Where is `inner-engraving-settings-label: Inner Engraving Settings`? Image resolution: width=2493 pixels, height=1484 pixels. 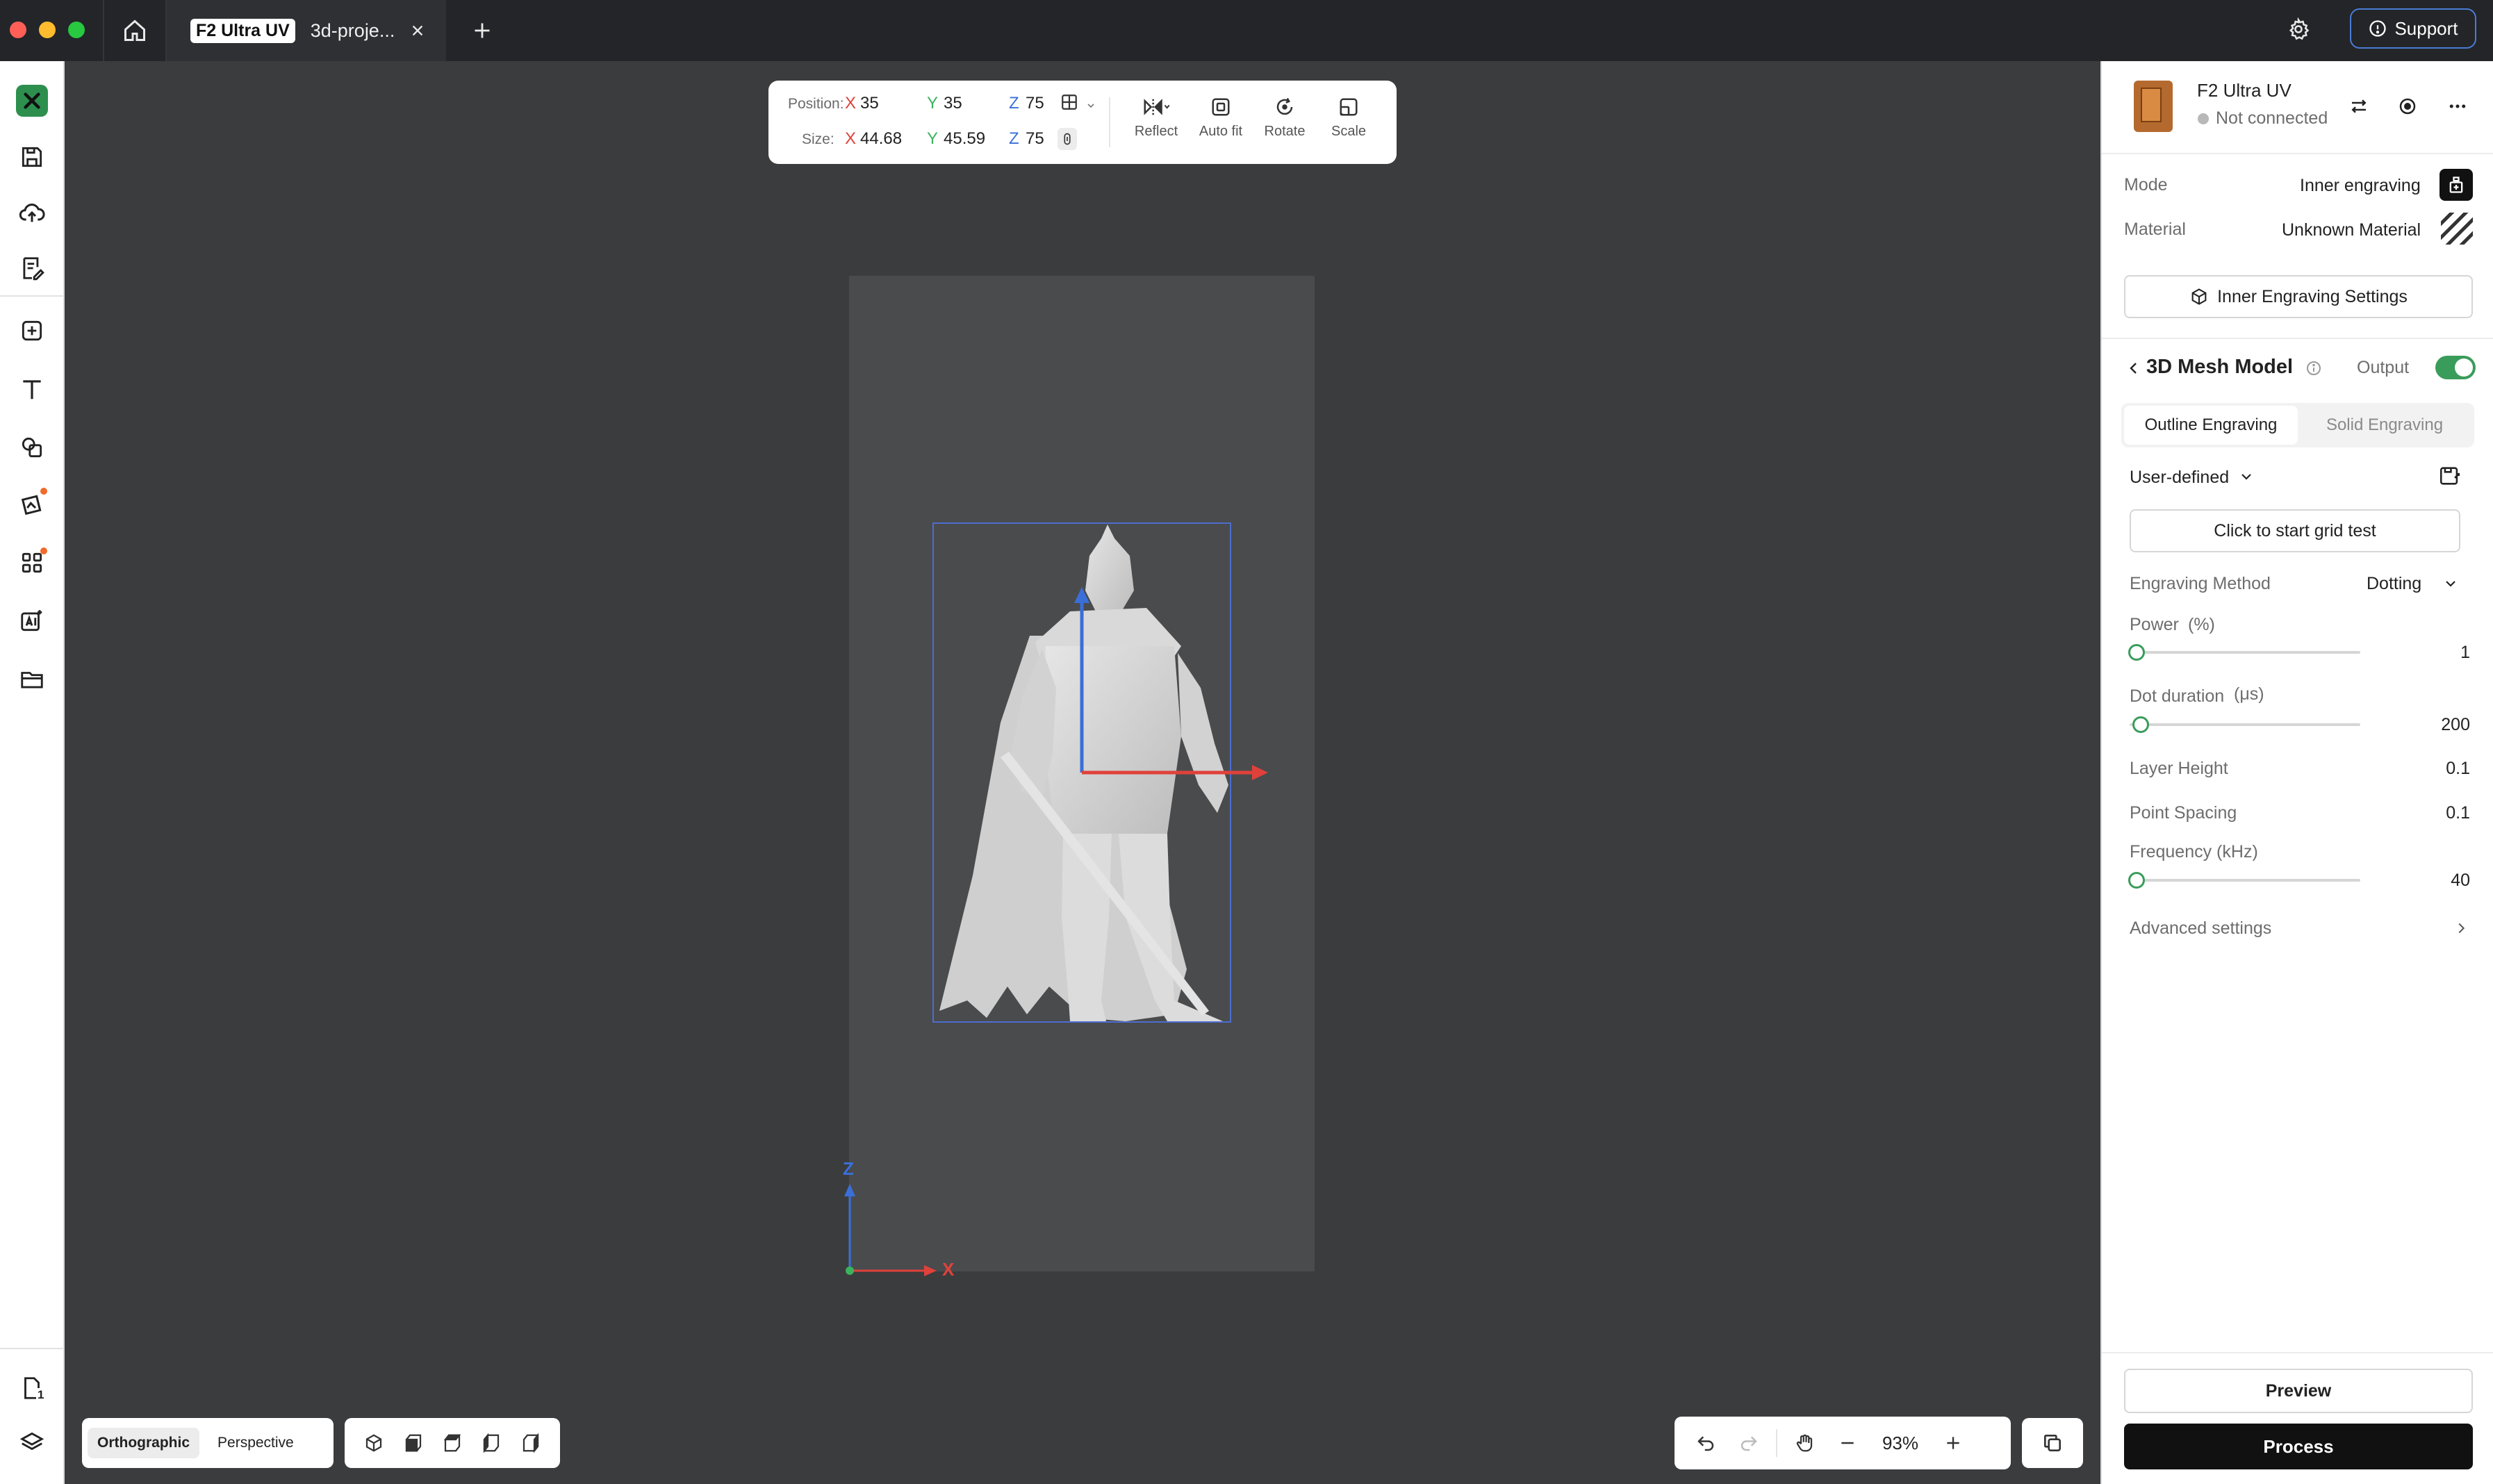
inner-engraving-settings-label: Inner Engraving Settings is located at coordinates (2312, 296).